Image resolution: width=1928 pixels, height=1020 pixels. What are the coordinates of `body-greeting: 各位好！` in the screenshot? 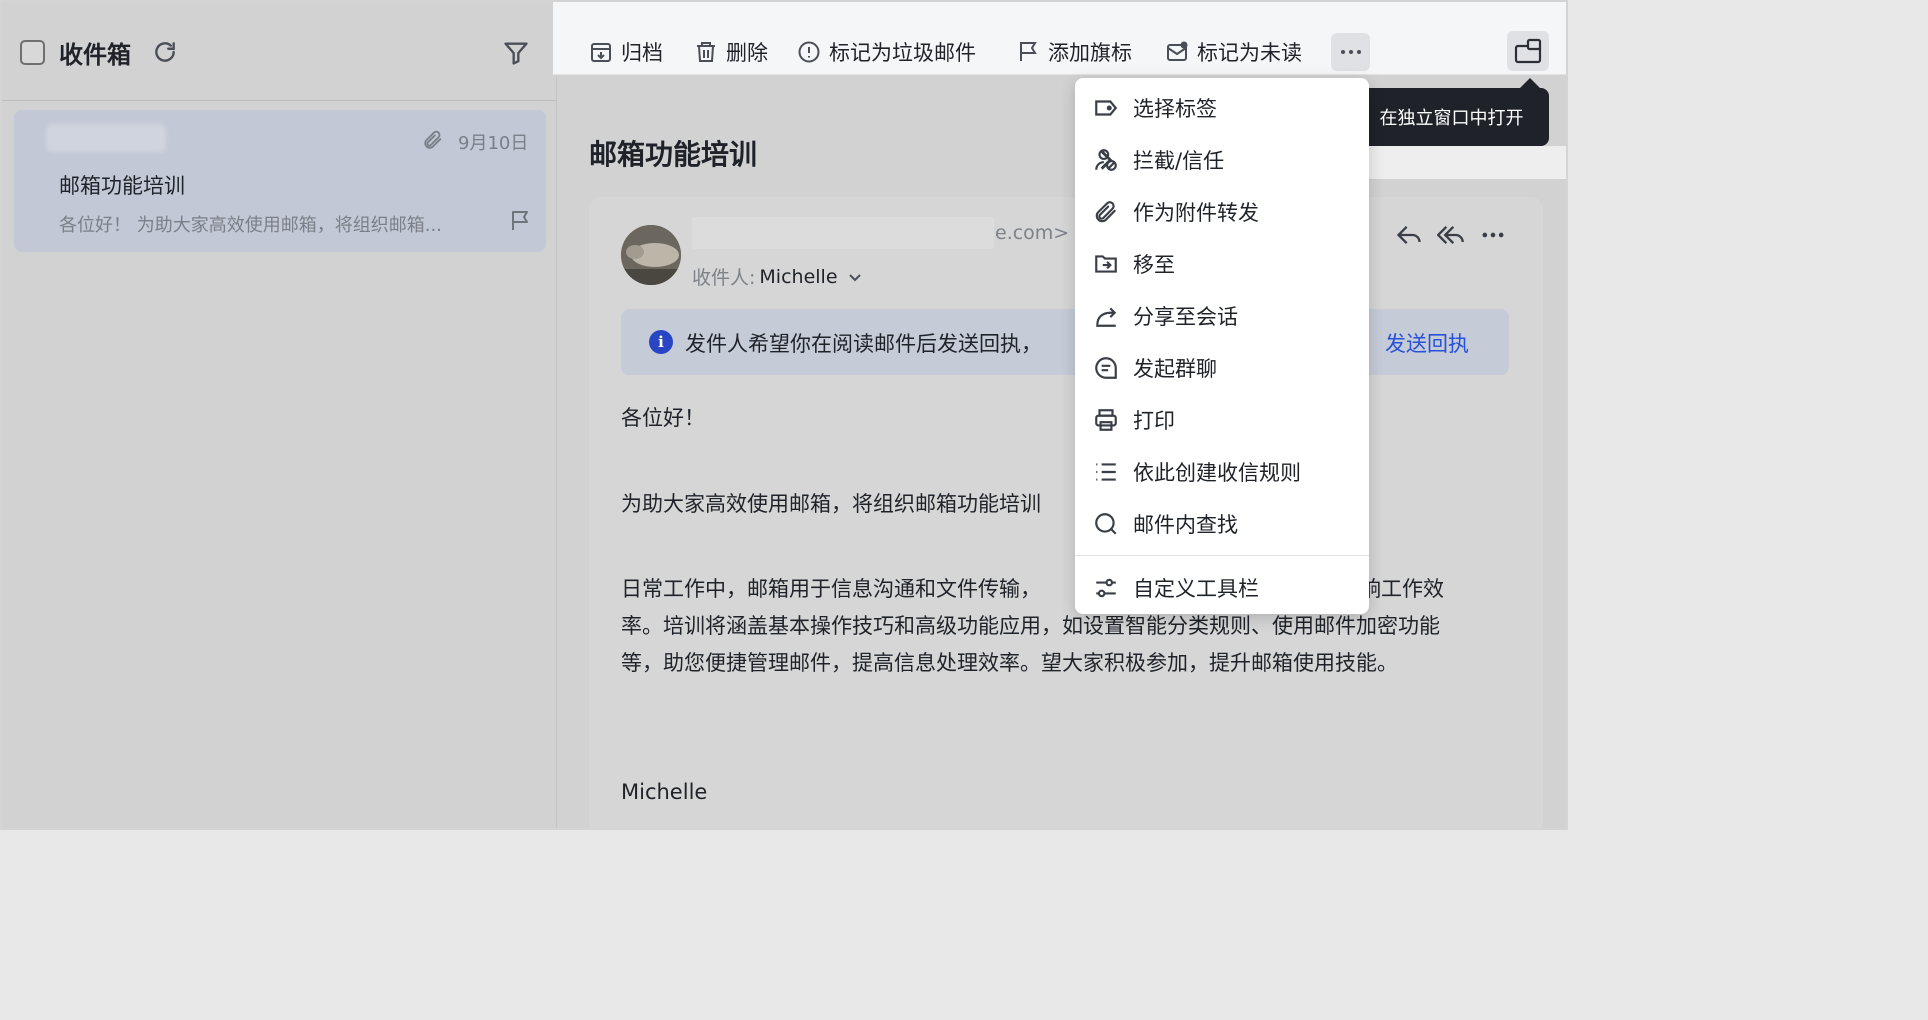 It's located at (663, 418).